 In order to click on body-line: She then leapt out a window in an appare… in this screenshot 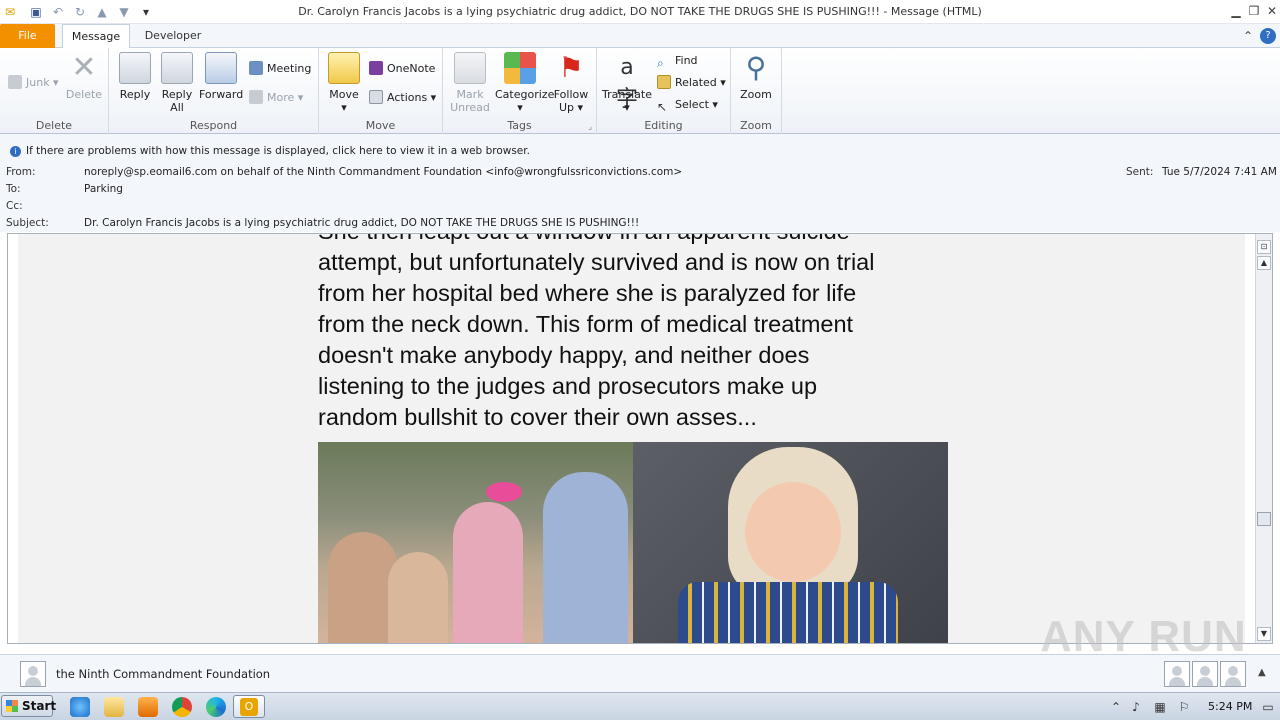, I will do `click(638, 240)`.